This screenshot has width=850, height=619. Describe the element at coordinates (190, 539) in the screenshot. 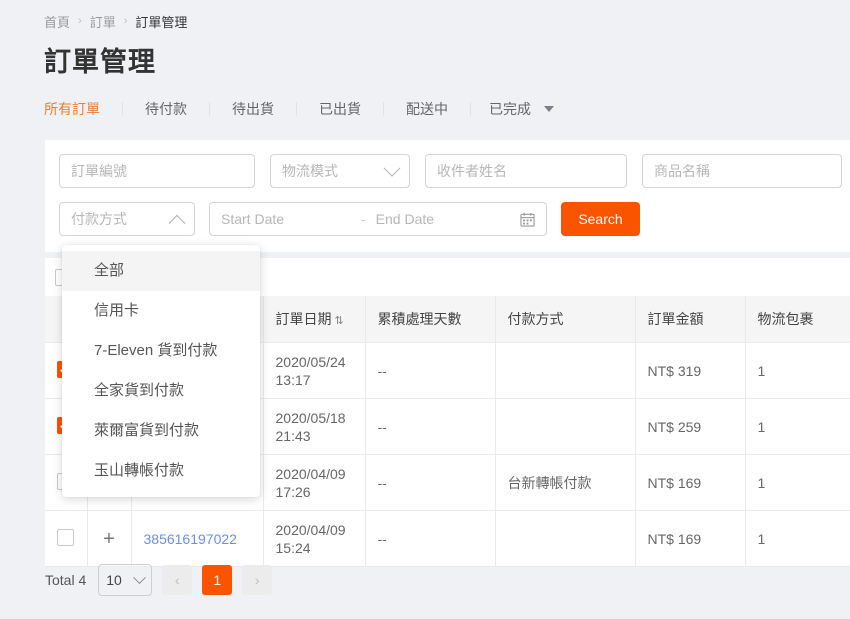

I see `order-no-link: 385616197022` at that location.